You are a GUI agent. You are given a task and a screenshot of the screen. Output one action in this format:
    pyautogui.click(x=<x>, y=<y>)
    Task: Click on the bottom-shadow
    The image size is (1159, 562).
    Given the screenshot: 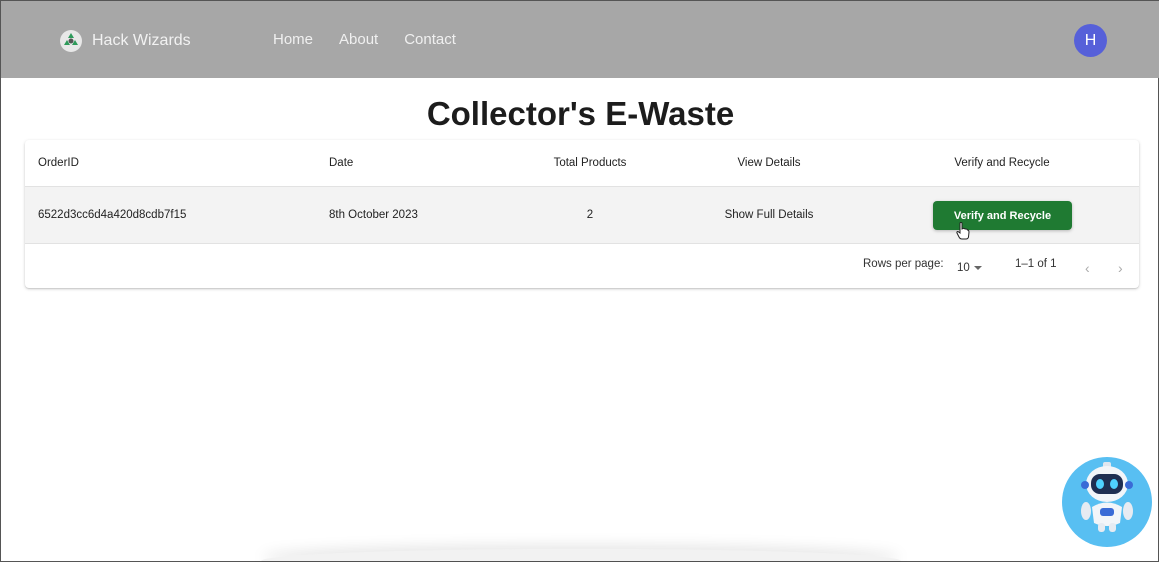 What is the action you would take?
    pyautogui.click(x=581, y=555)
    